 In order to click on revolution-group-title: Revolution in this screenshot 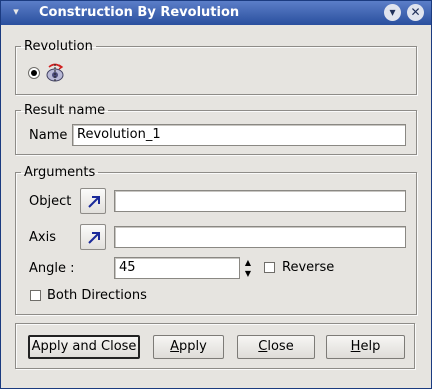, I will do `click(58, 46)`.